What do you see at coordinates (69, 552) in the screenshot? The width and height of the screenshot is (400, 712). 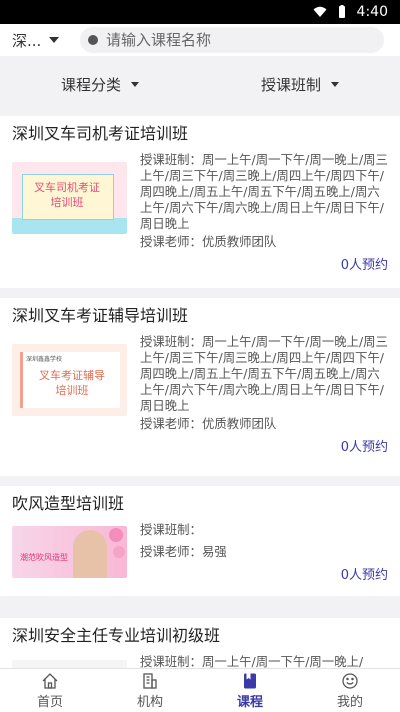 I see `course-thumbnail: 潮范吹风造型` at bounding box center [69, 552].